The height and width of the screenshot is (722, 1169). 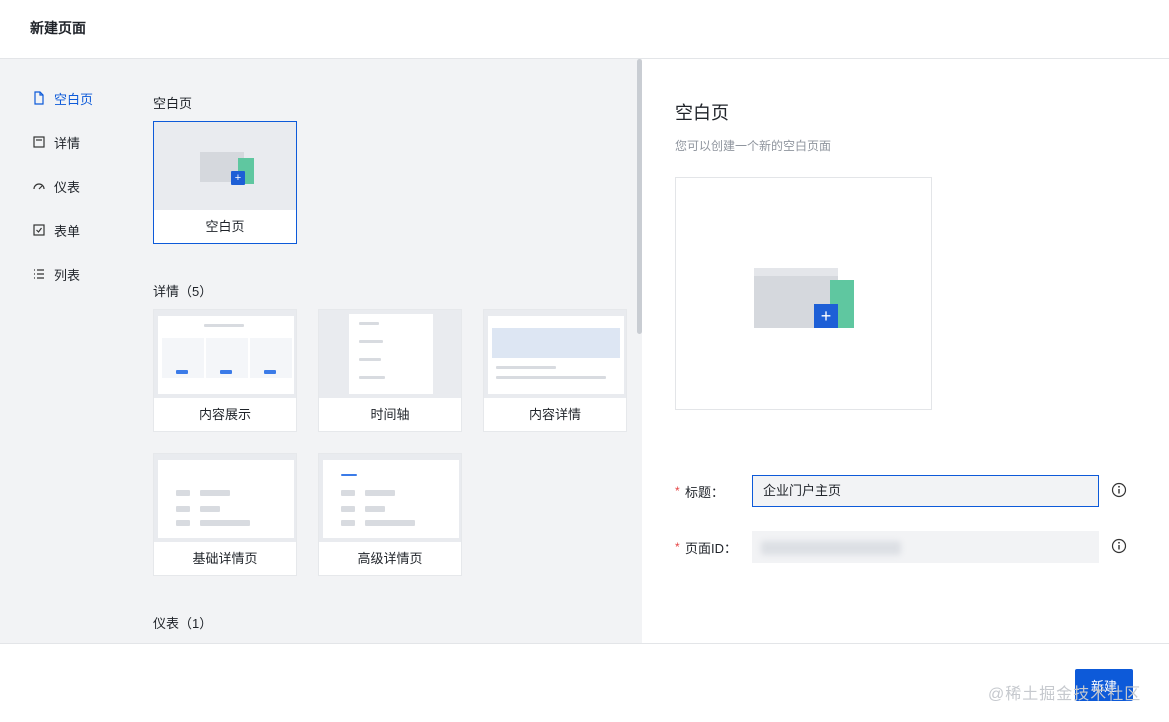 I want to click on nav-item-dashboard: 仪表, so click(x=56, y=186).